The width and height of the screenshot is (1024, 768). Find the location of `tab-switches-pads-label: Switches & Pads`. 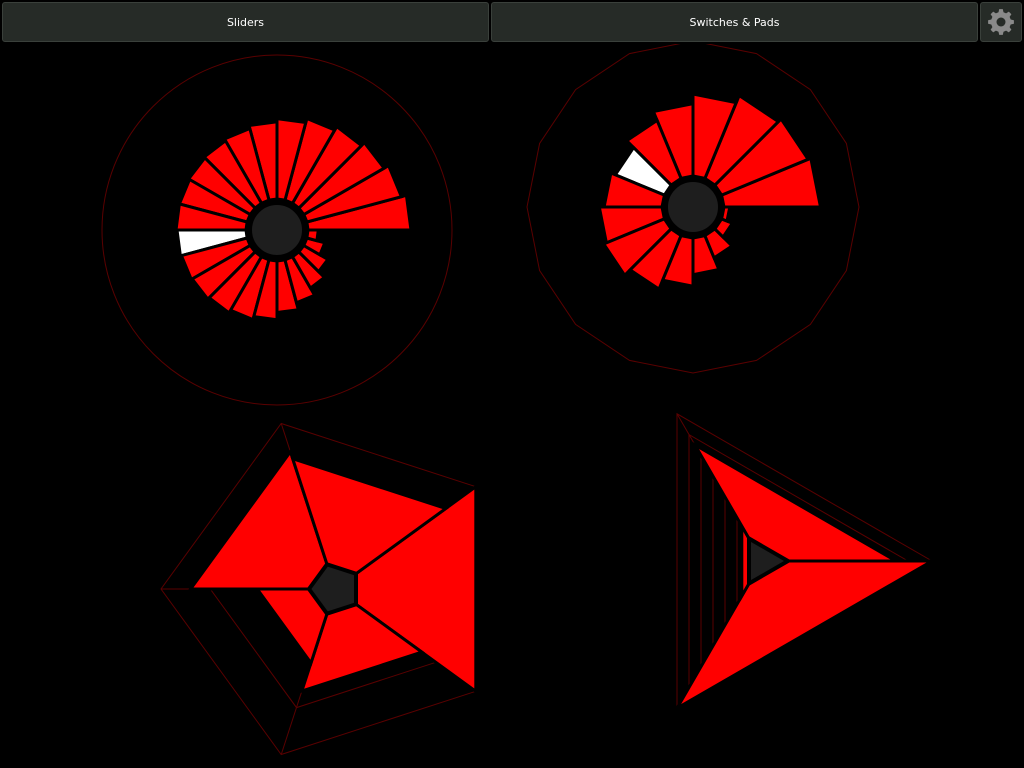

tab-switches-pads-label: Switches & Pads is located at coordinates (734, 22).